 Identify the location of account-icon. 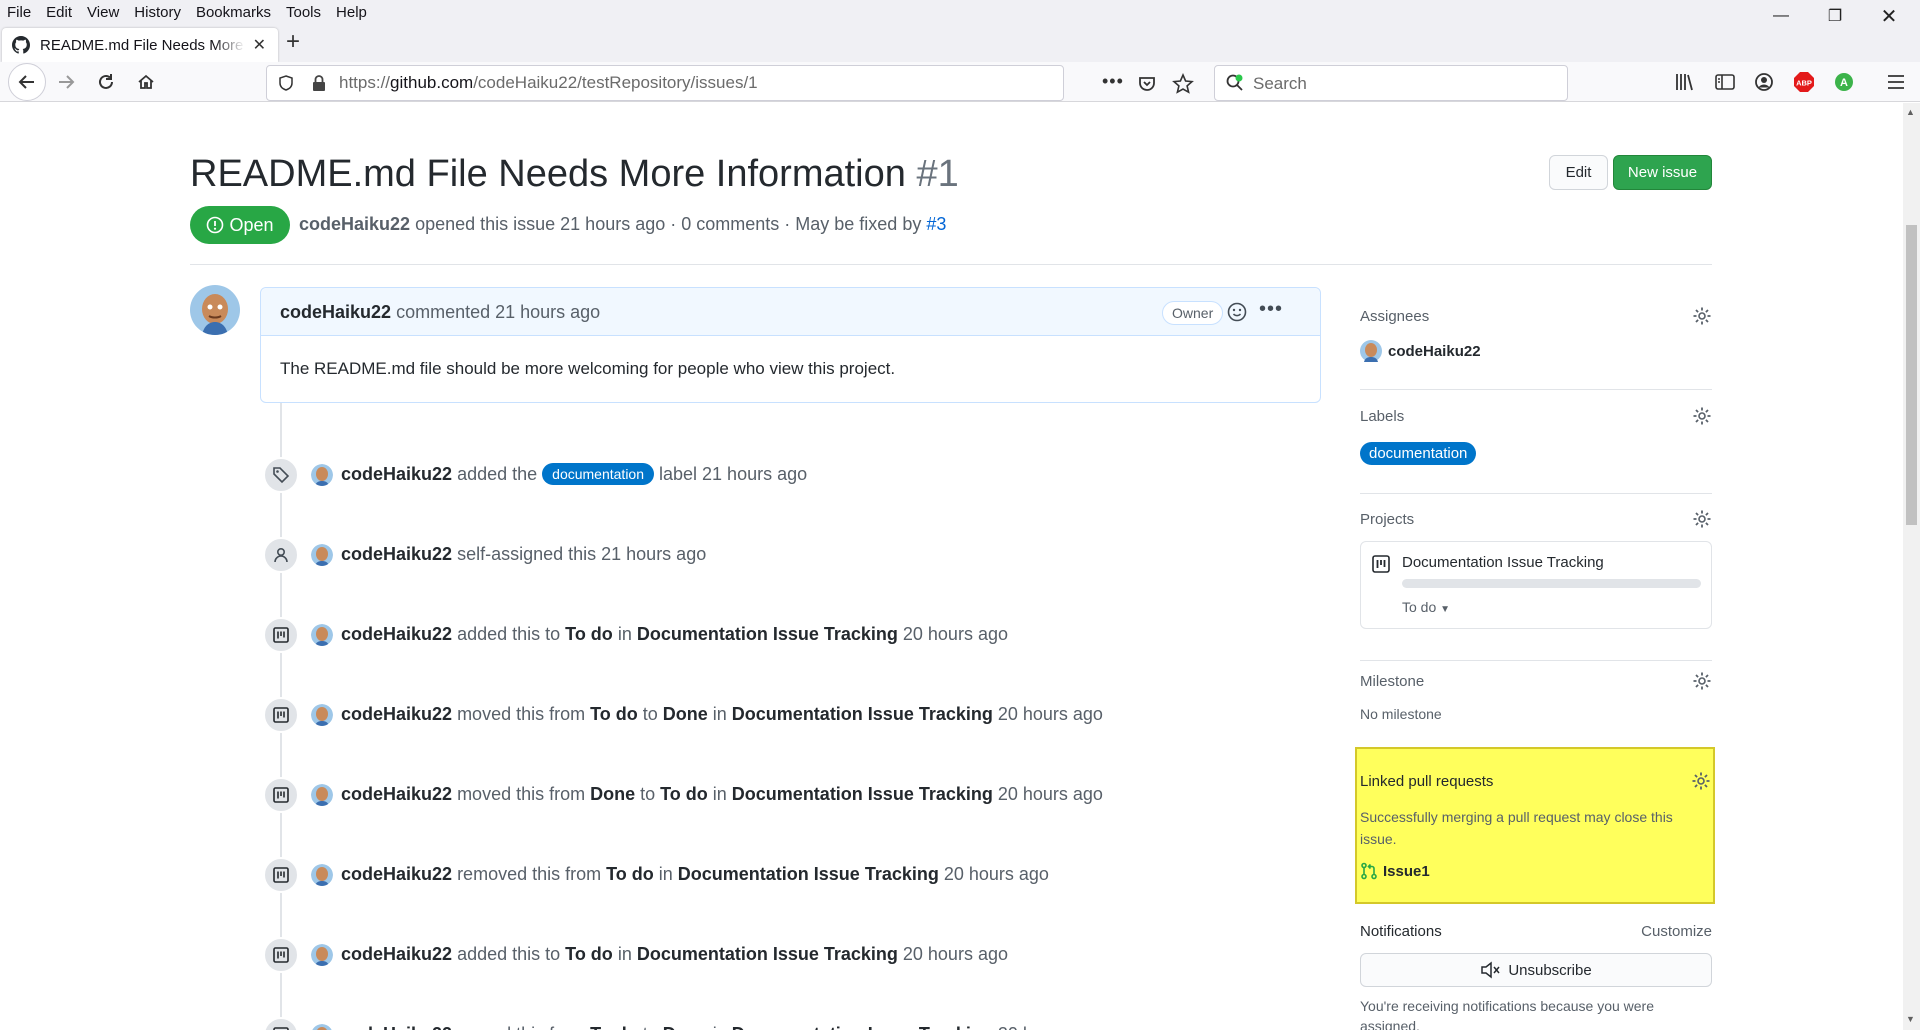
(1764, 82).